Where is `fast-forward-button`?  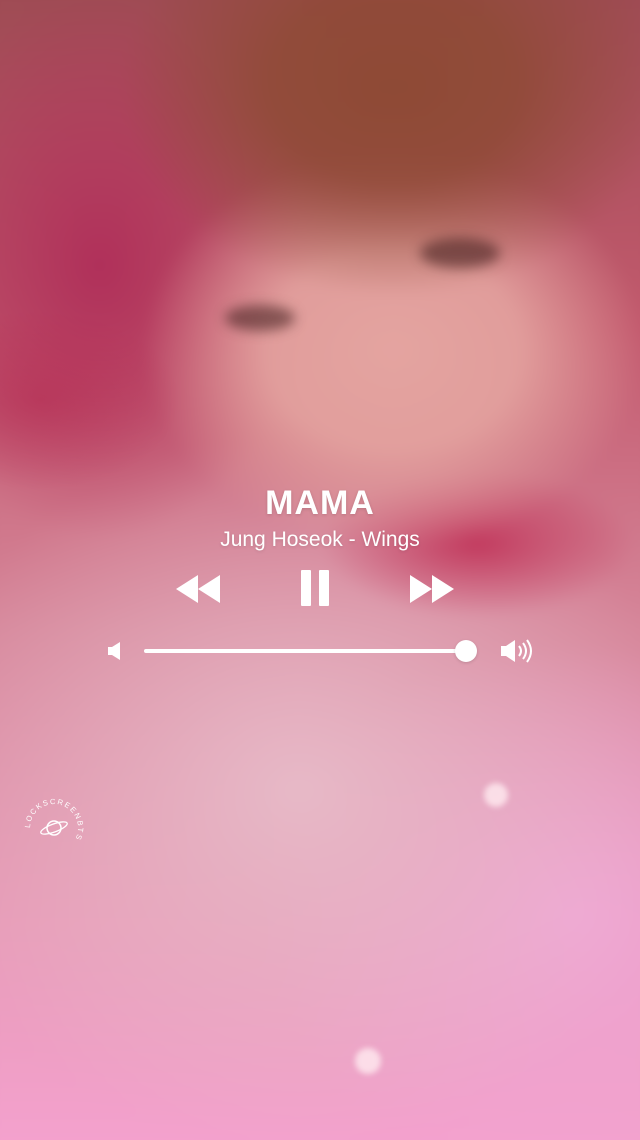 fast-forward-button is located at coordinates (432, 589).